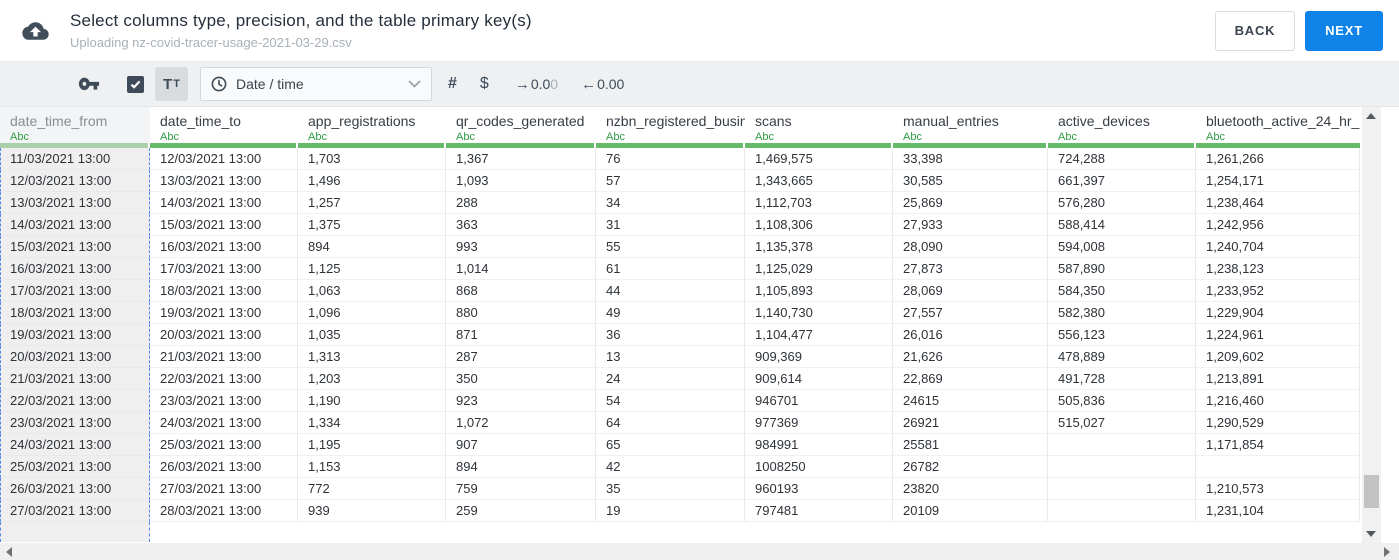 The width and height of the screenshot is (1399, 560). Describe the element at coordinates (75, 181) in the screenshot. I see `table-cell: 12/03/2021 13:00` at that location.